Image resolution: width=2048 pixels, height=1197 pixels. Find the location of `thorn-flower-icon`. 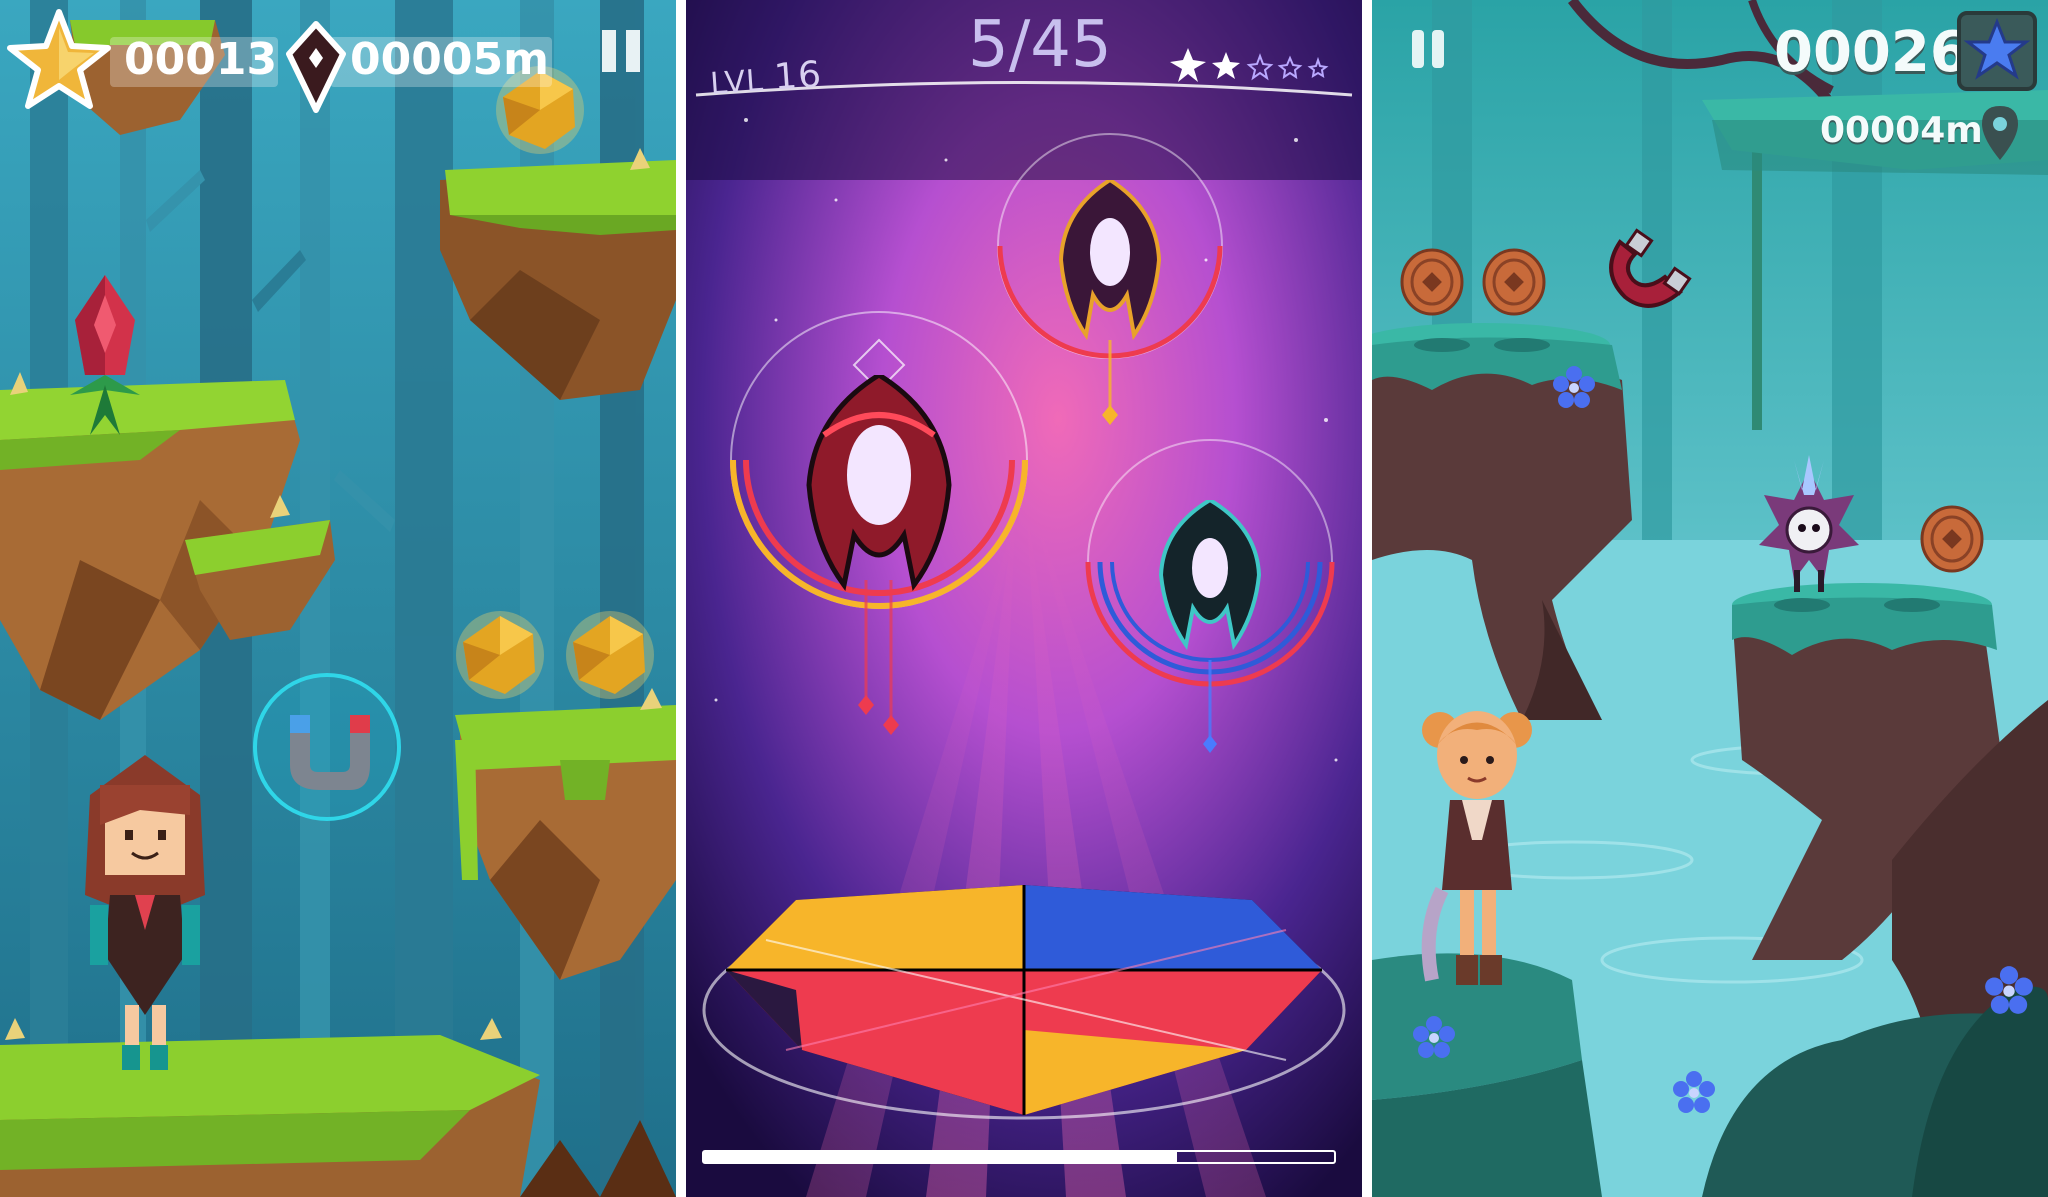

thorn-flower-icon is located at coordinates (105, 355).